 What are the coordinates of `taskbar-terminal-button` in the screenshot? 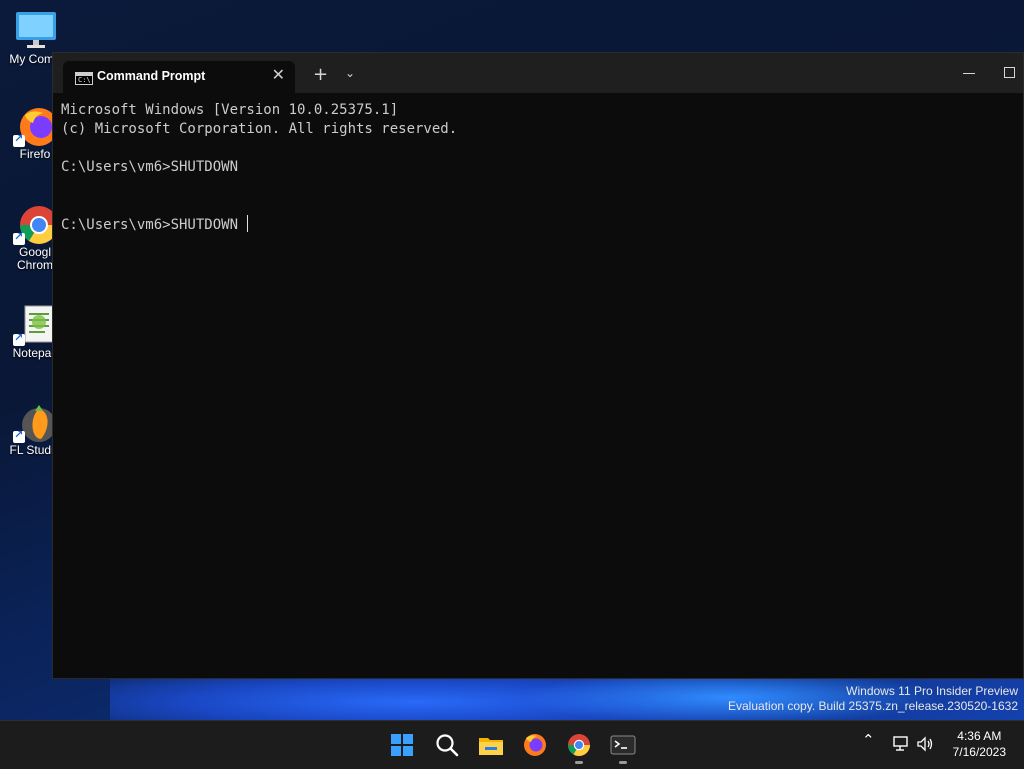 It's located at (623, 746).